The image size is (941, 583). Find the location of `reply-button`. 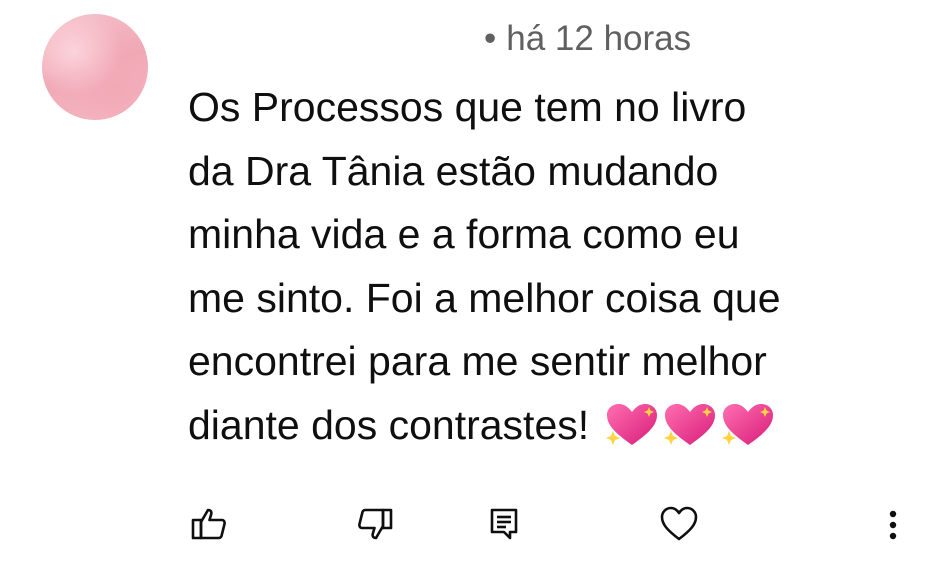

reply-button is located at coordinates (504, 524).